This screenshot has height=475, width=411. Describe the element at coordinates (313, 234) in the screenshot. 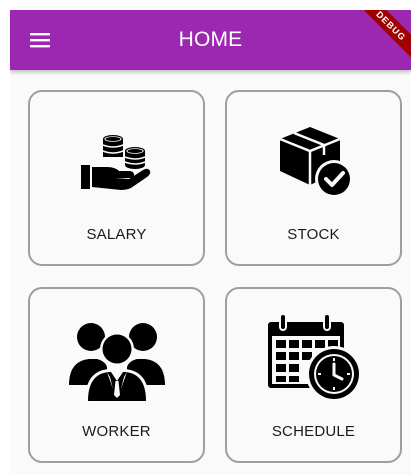

I see `stock-label: STOCK` at that location.